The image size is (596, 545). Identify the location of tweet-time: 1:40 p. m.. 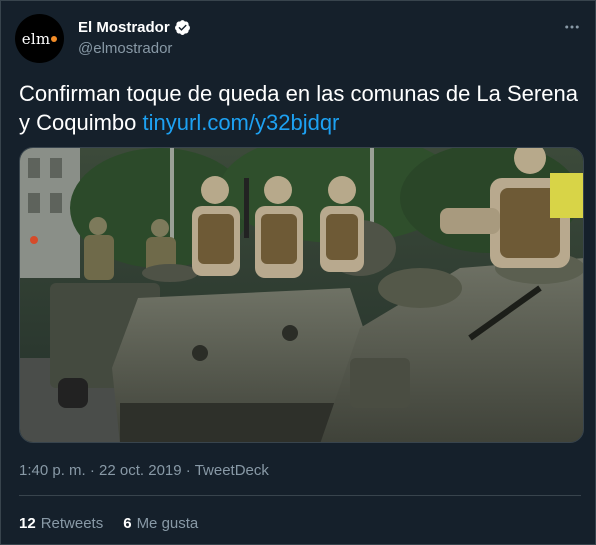
(52, 470).